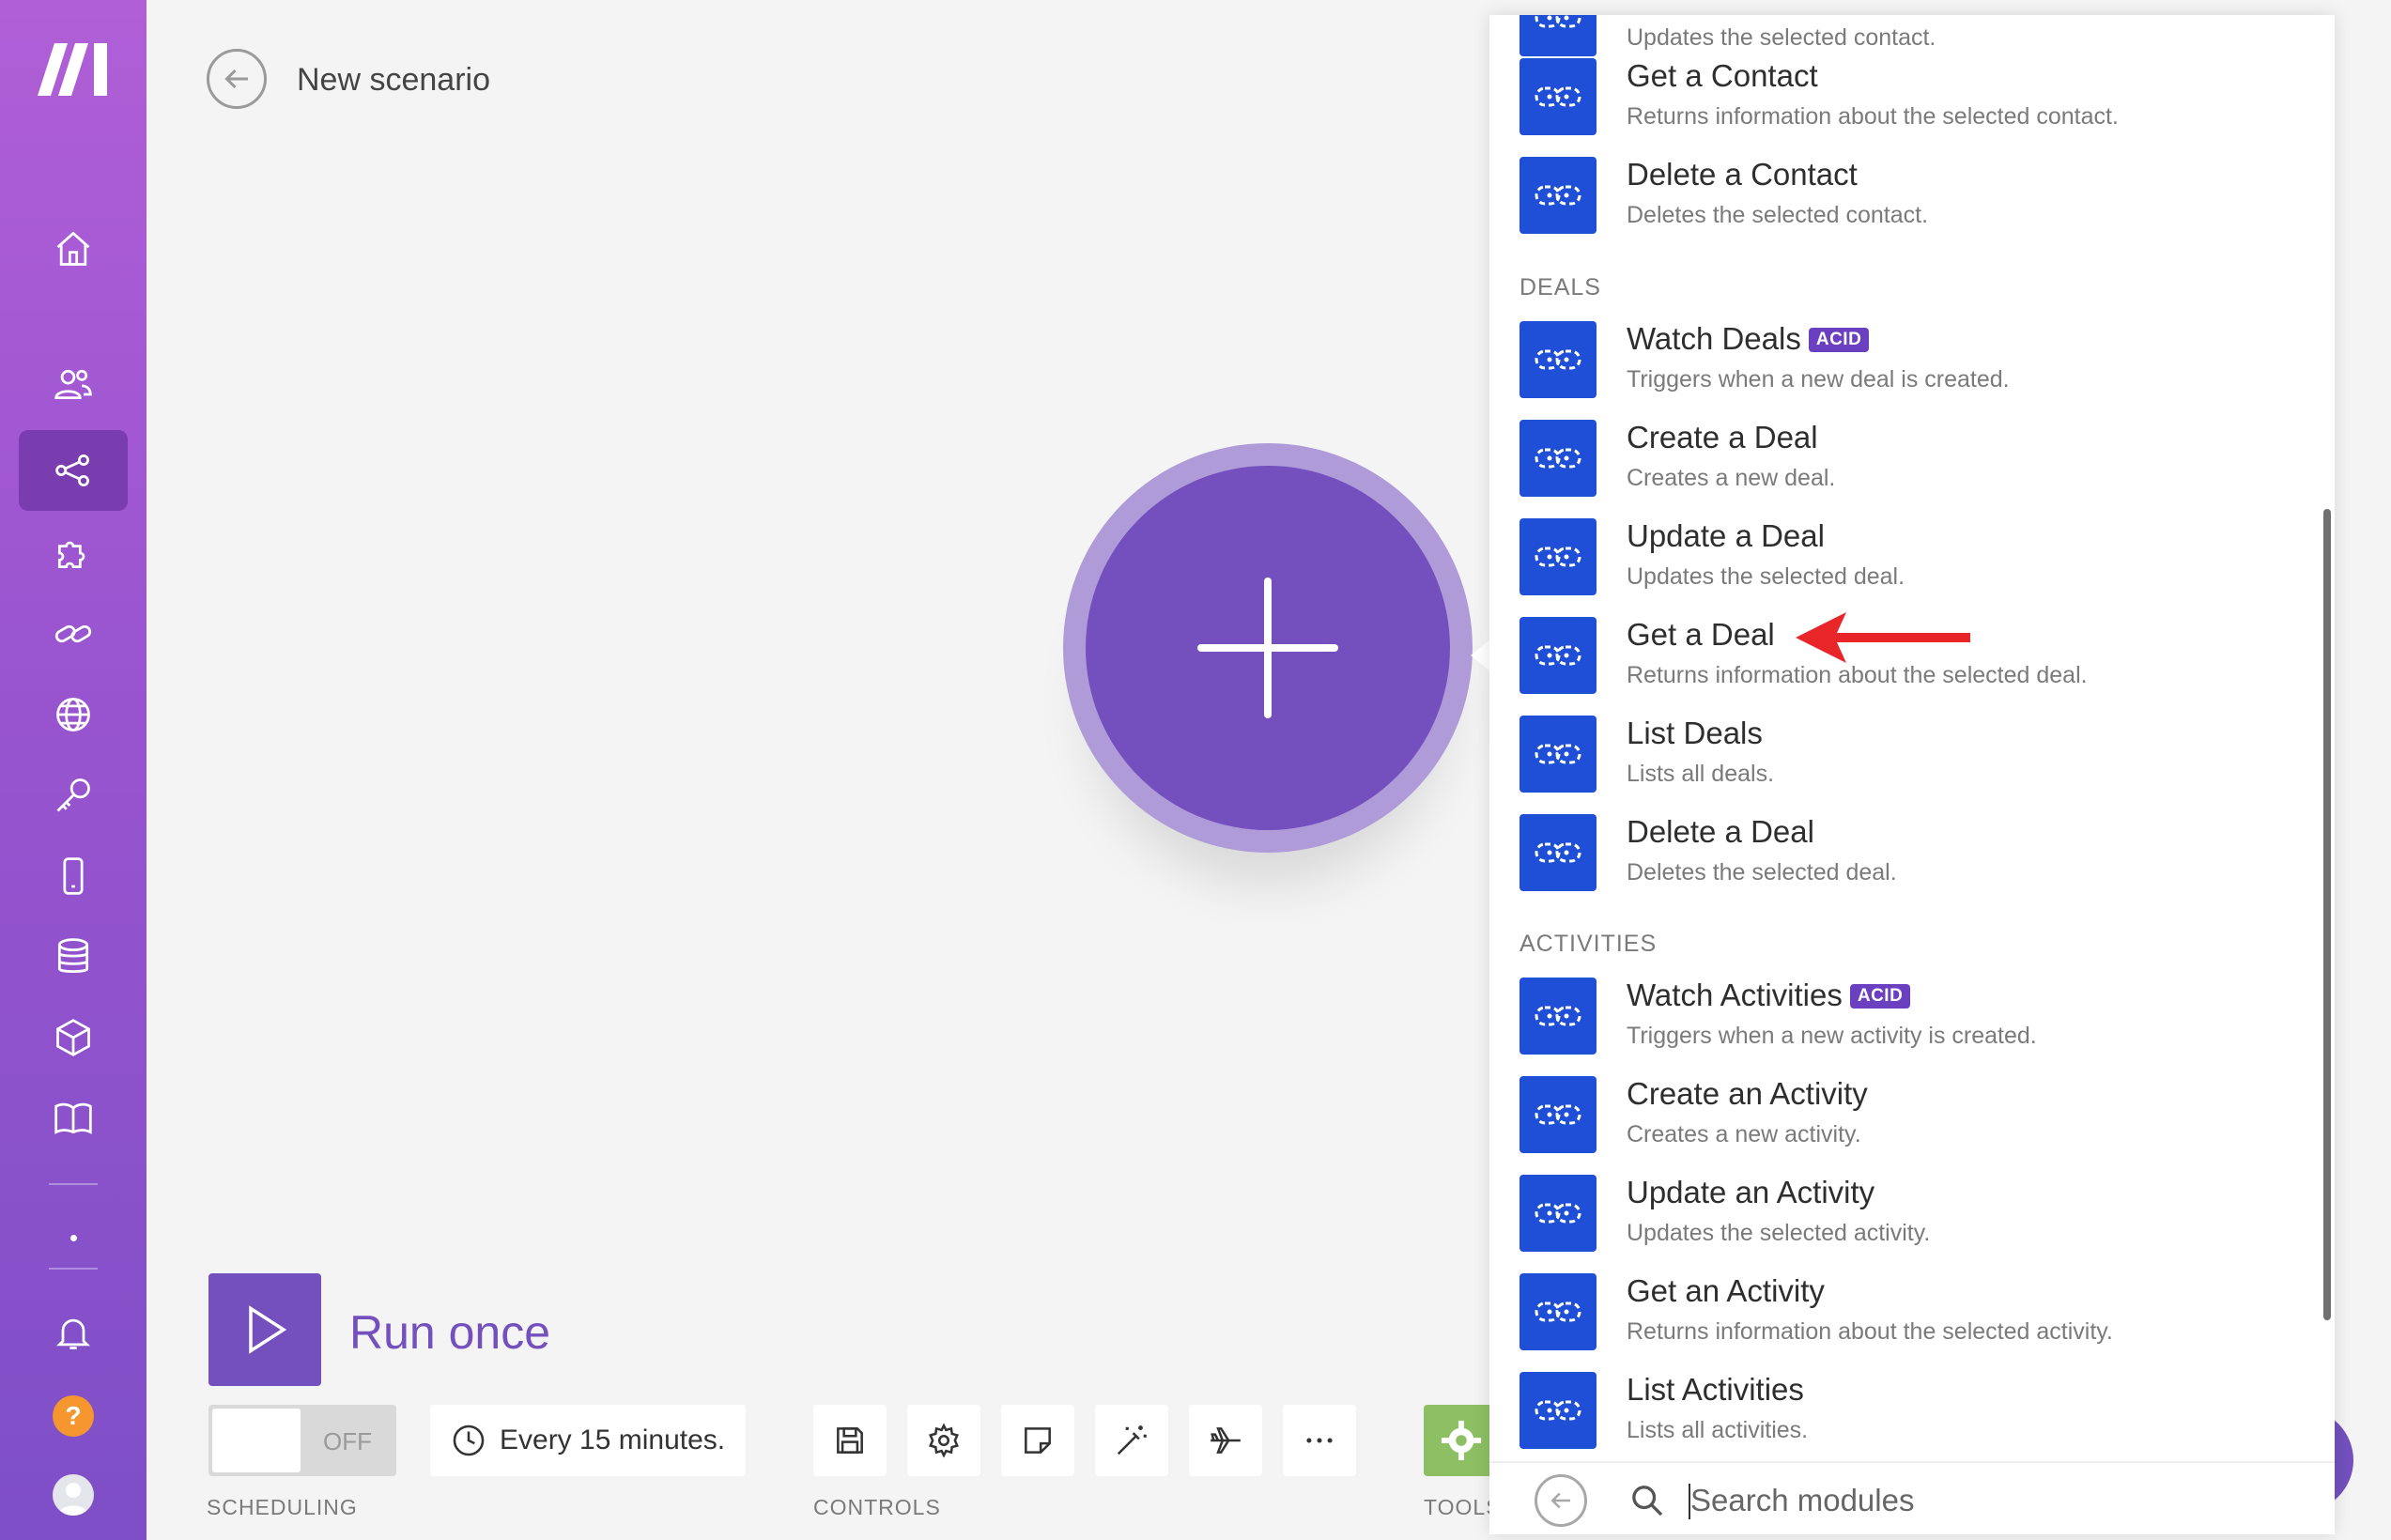  What do you see at coordinates (73, 1416) in the screenshot?
I see `help-icon: ?` at bounding box center [73, 1416].